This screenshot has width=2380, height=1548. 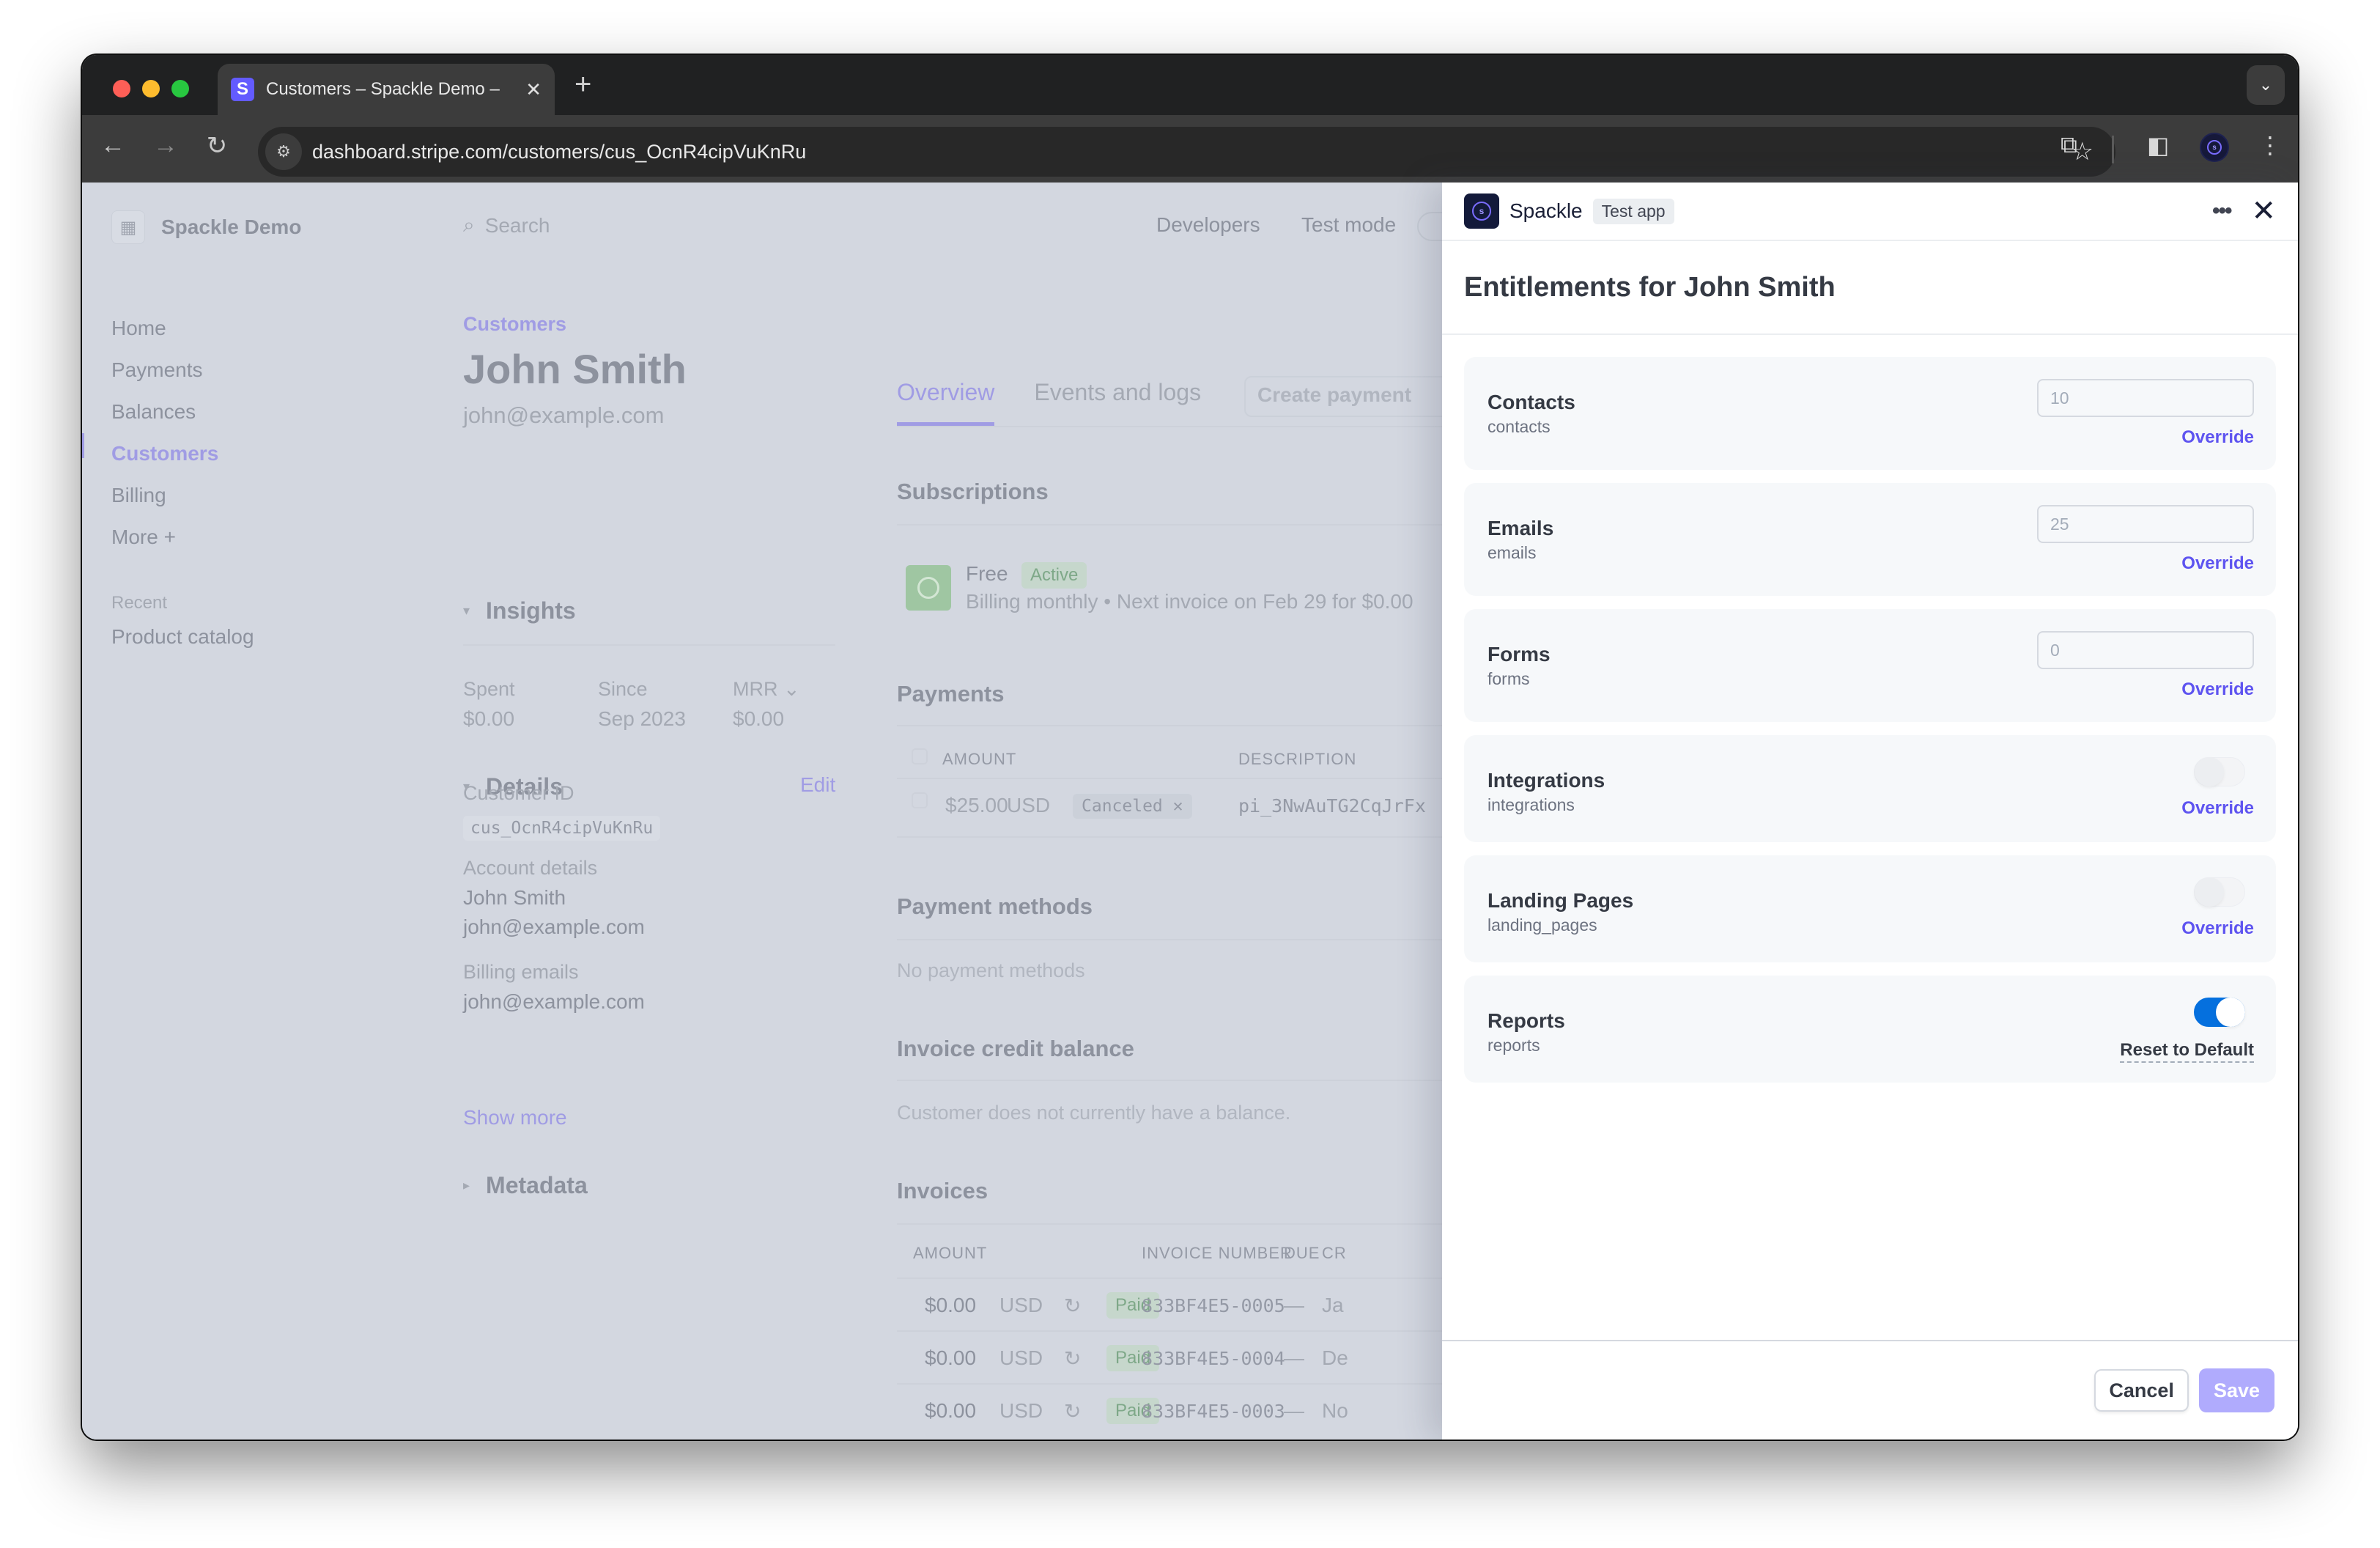 I want to click on account-details-label: Account details, so click(x=530, y=868).